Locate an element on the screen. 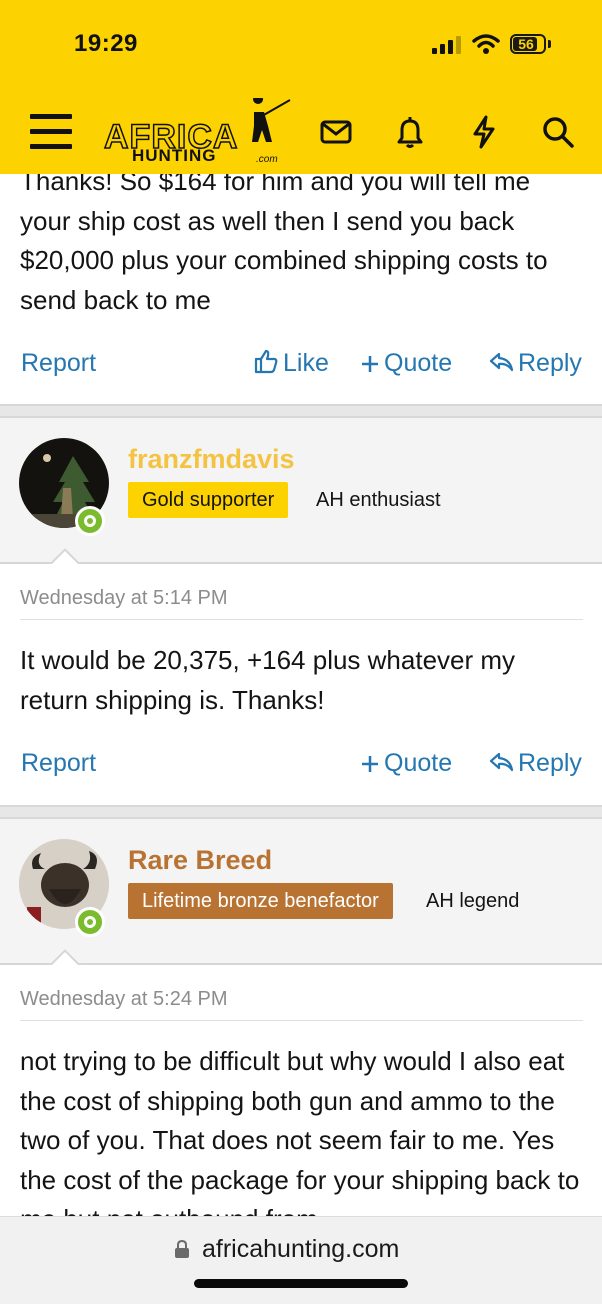 Image resolution: width=602 pixels, height=1304 pixels. signal-icon is located at coordinates (447, 45).